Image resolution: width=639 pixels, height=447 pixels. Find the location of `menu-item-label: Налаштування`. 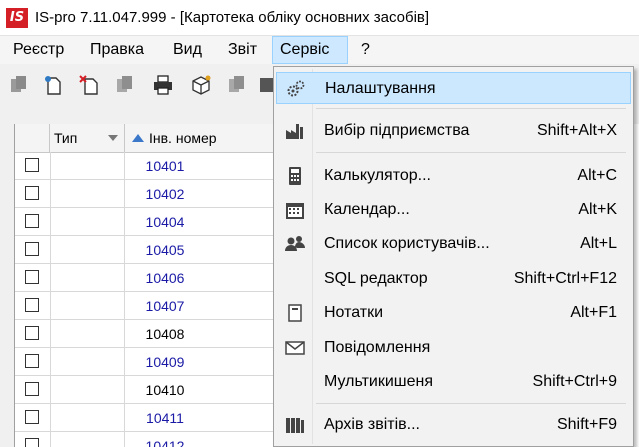

menu-item-label: Налаштування is located at coordinates (380, 88).